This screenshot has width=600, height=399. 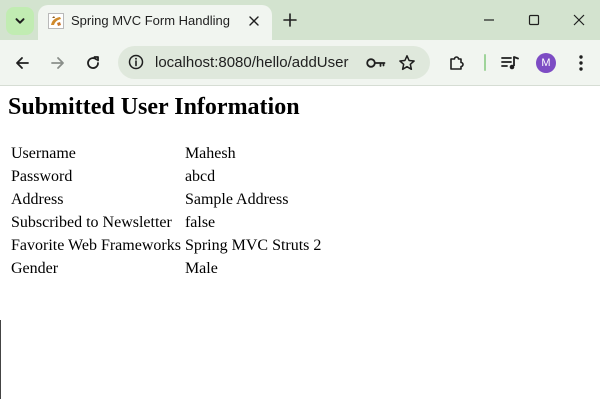 What do you see at coordinates (150, 20) in the screenshot?
I see `tab-title: Spring MVC Form Handling` at bounding box center [150, 20].